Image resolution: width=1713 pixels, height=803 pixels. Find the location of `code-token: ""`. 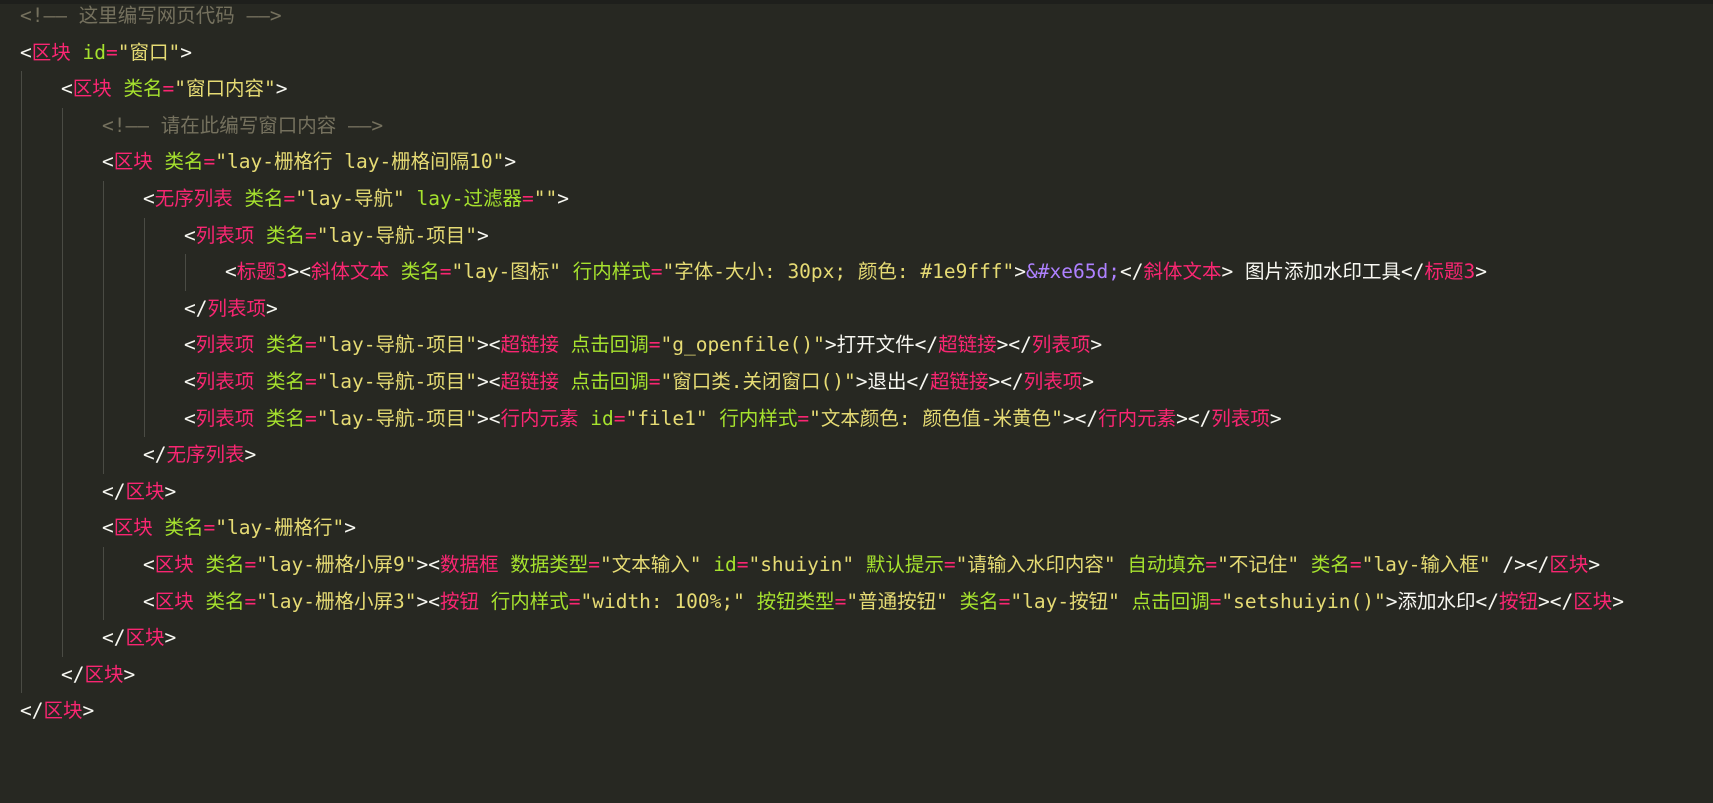

code-token: "" is located at coordinates (545, 198).